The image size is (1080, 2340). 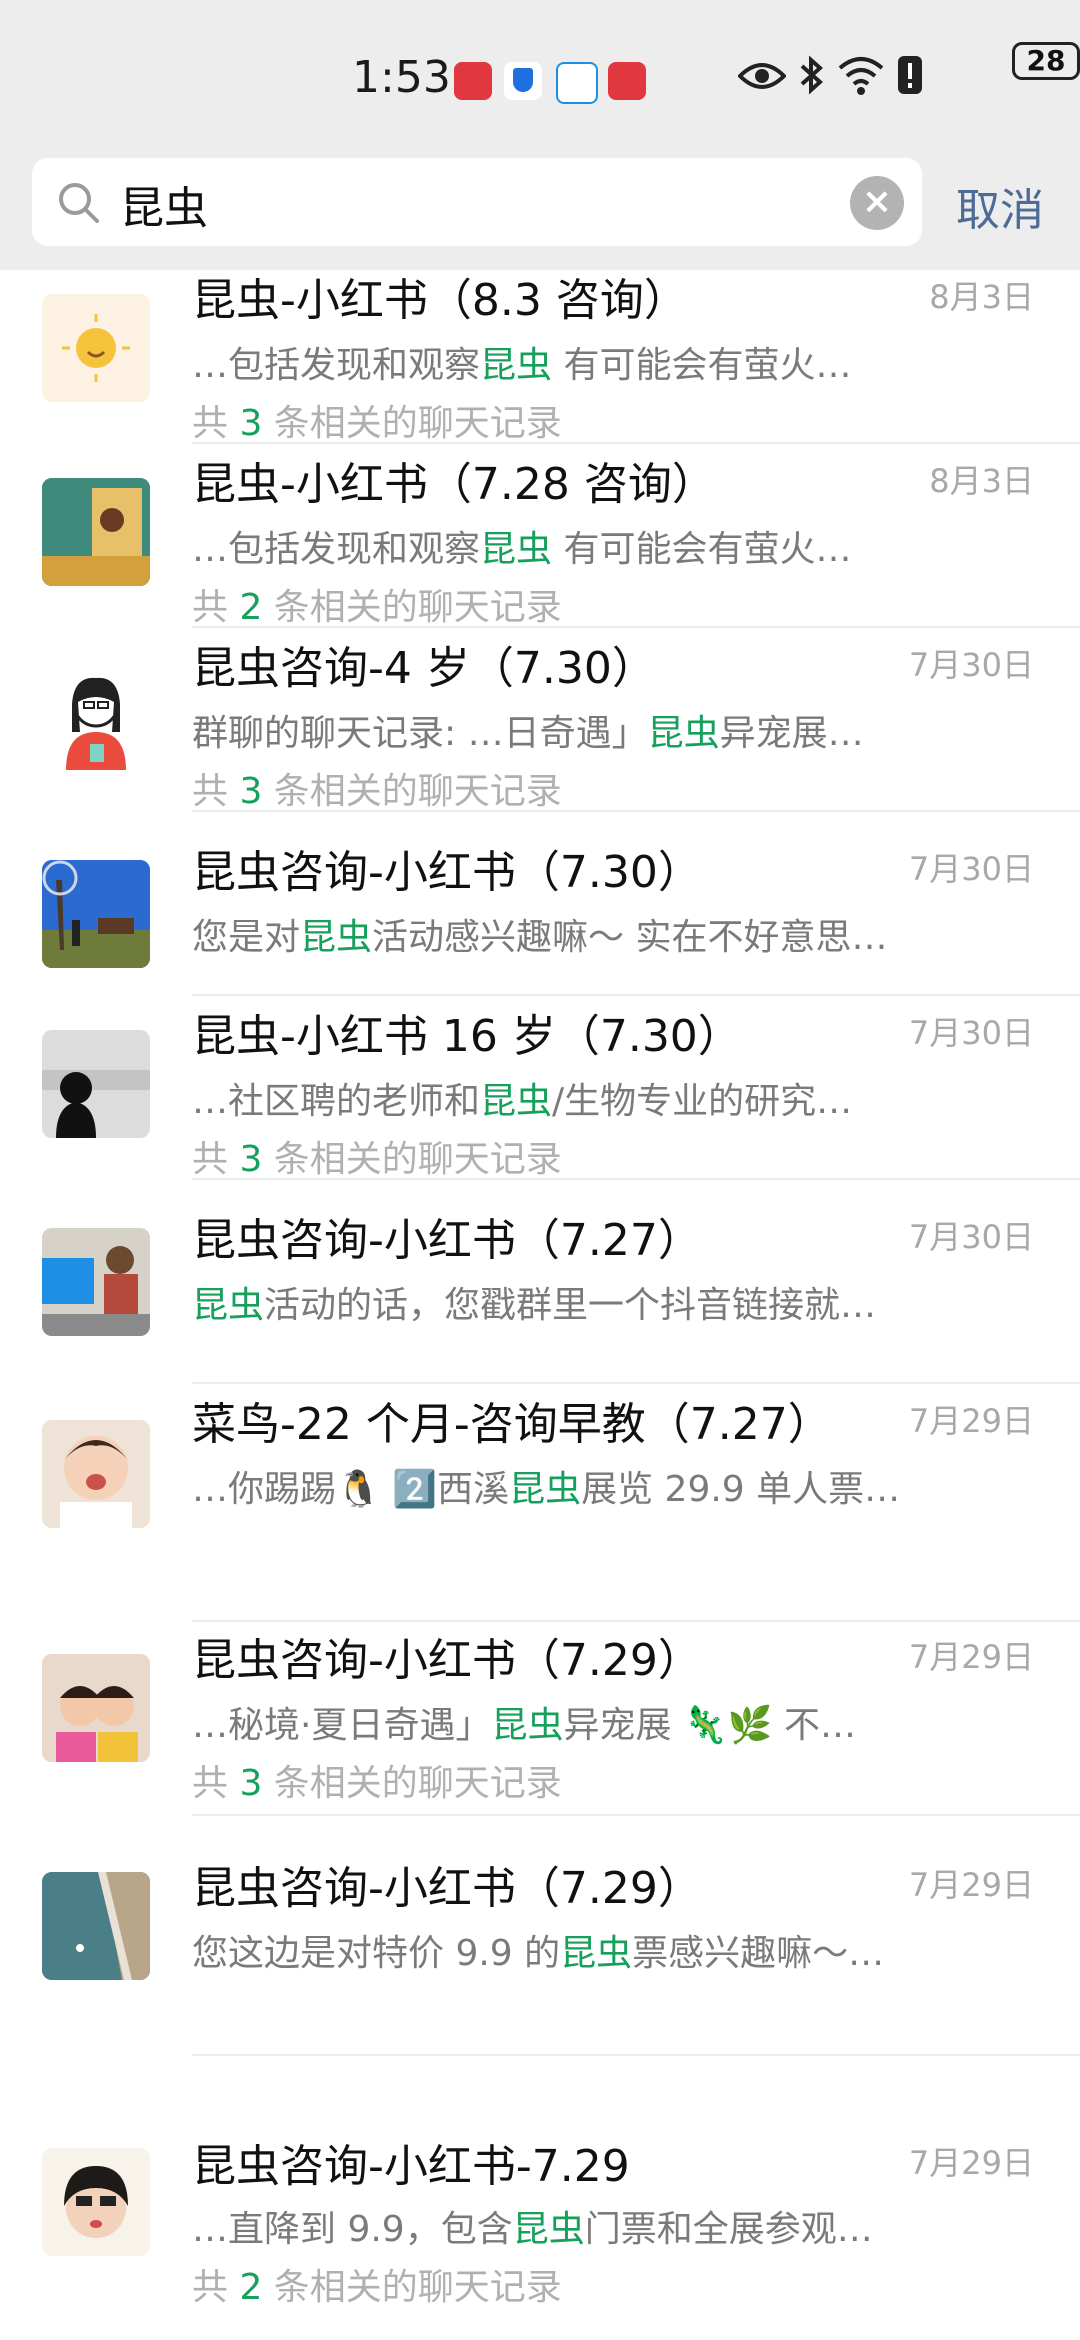 What do you see at coordinates (861, 76) in the screenshot?
I see `wifi-icon` at bounding box center [861, 76].